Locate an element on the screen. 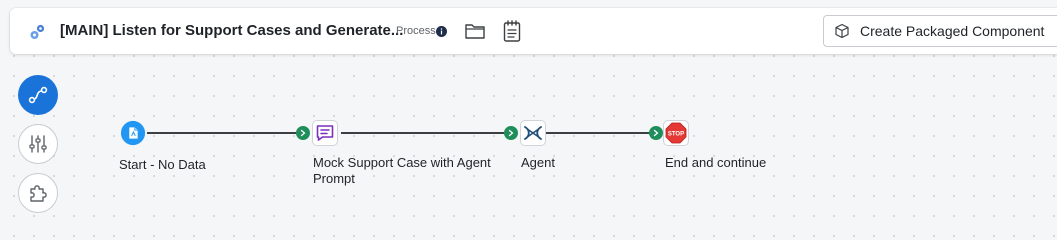 This screenshot has width=1057, height=240. package-icon is located at coordinates (842, 31).